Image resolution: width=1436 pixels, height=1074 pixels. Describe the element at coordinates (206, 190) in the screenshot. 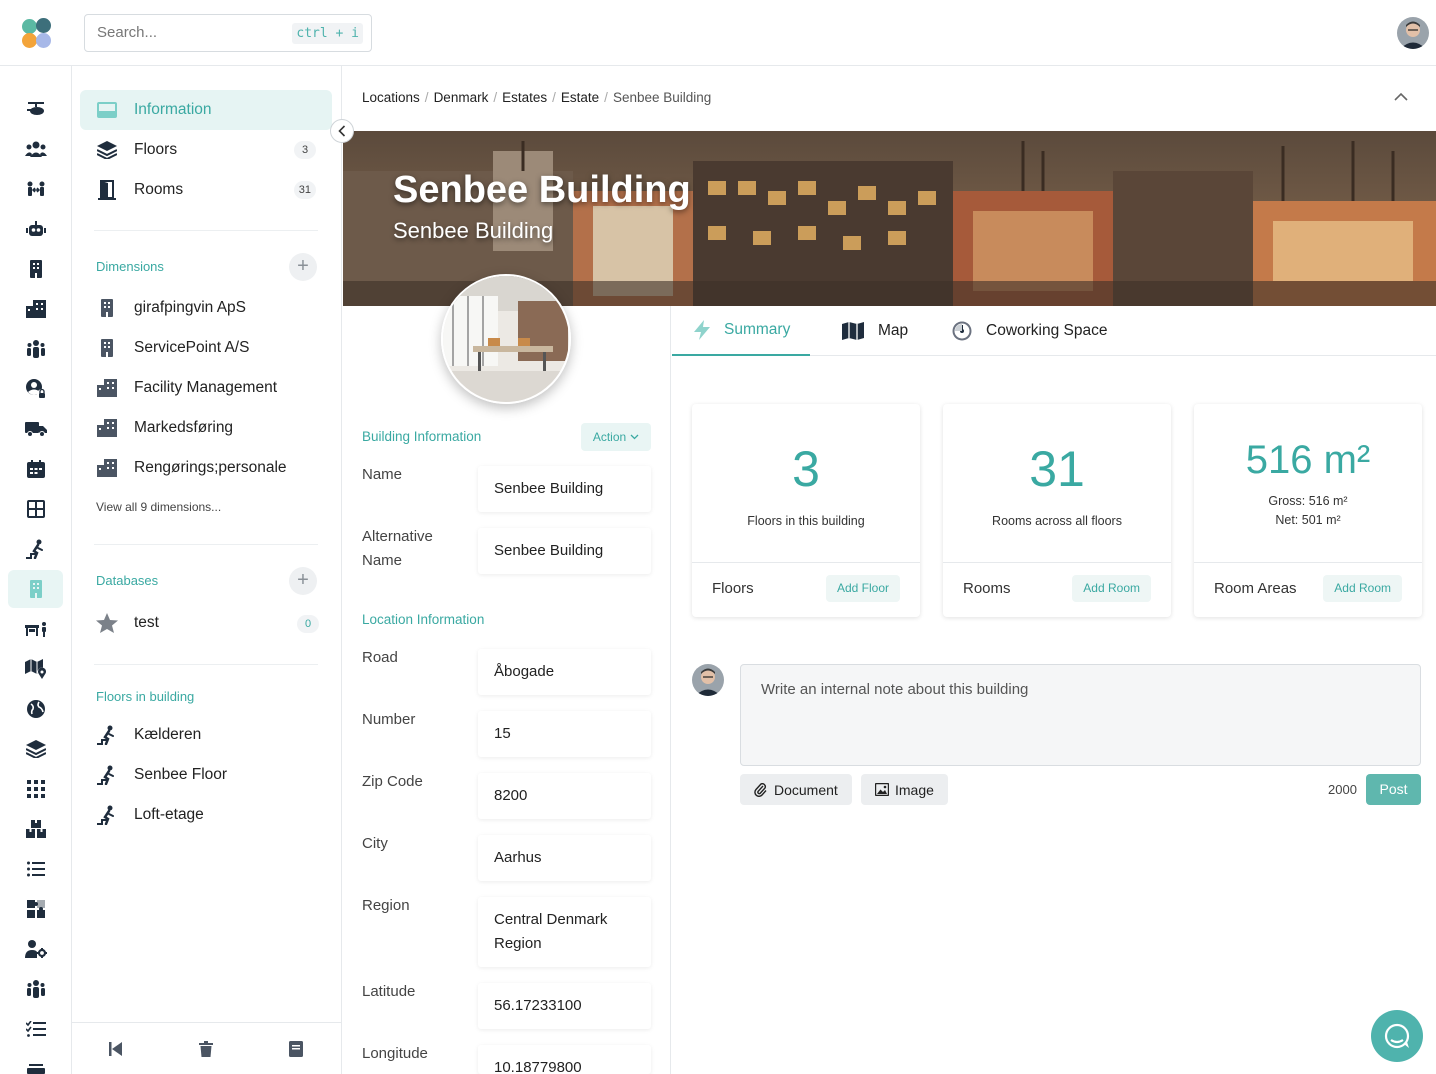

I see `nav-rooms: Rooms 31` at that location.